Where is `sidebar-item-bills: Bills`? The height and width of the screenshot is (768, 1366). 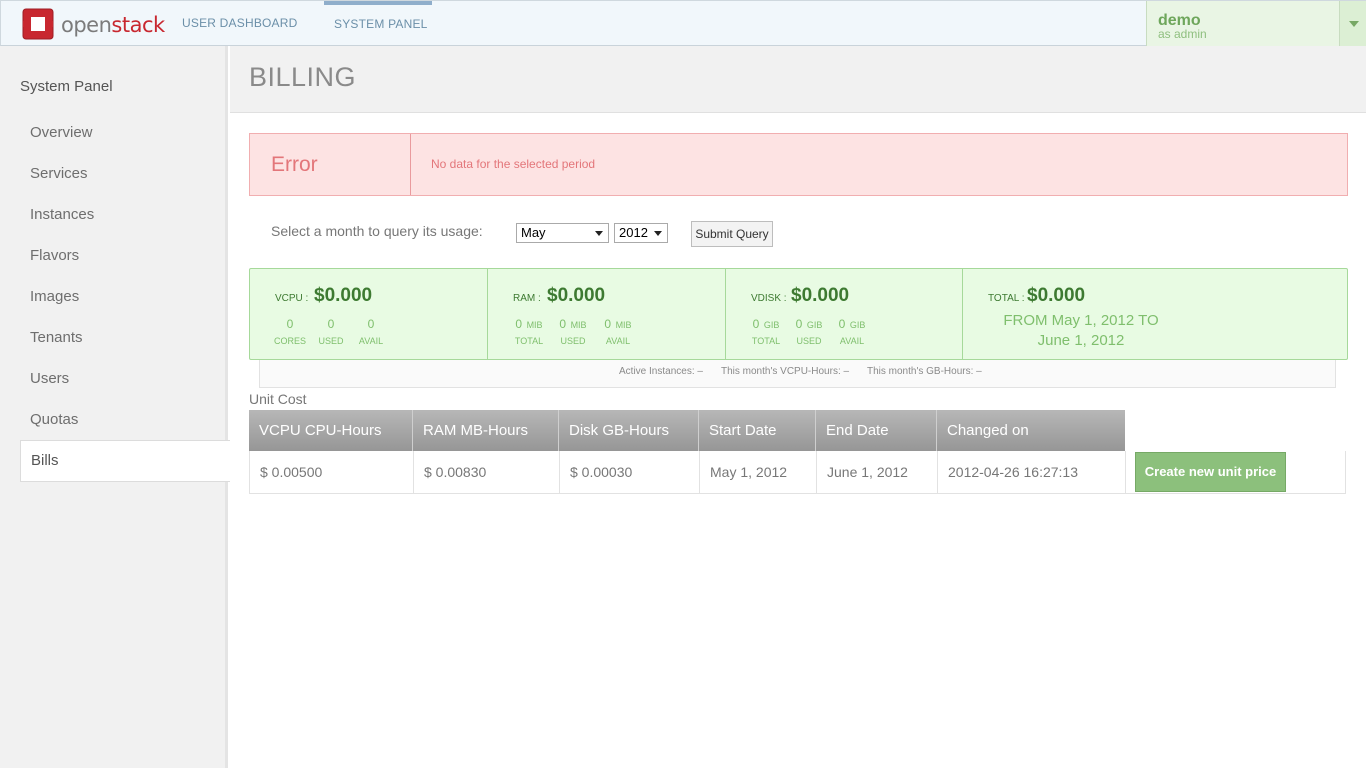
sidebar-item-bills: Bills is located at coordinates (125, 461).